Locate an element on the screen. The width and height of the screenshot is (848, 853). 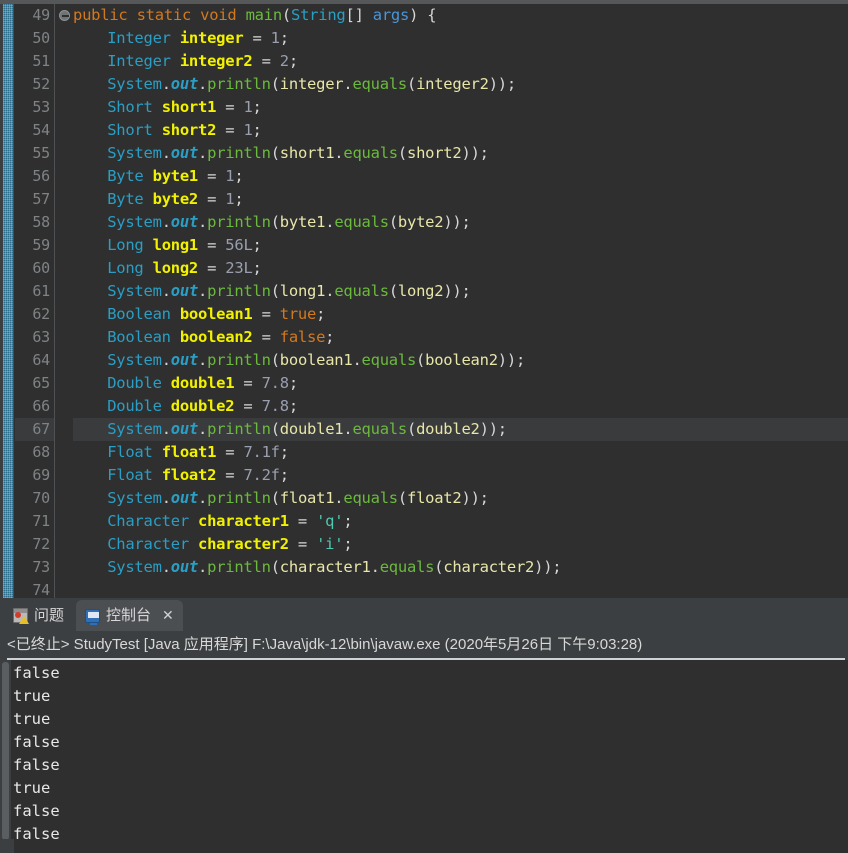
code-token: Integer is located at coordinates (143, 38).